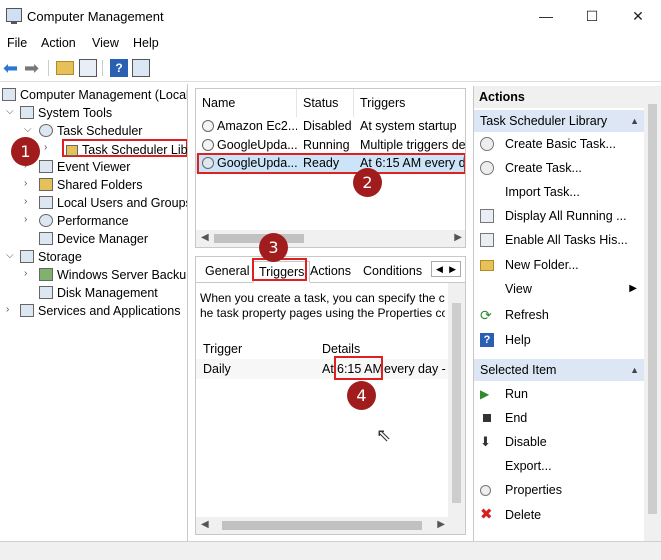 The height and width of the screenshot is (560, 661). What do you see at coordinates (222, 349) in the screenshot?
I see `trigger-column-header: Trigger` at bounding box center [222, 349].